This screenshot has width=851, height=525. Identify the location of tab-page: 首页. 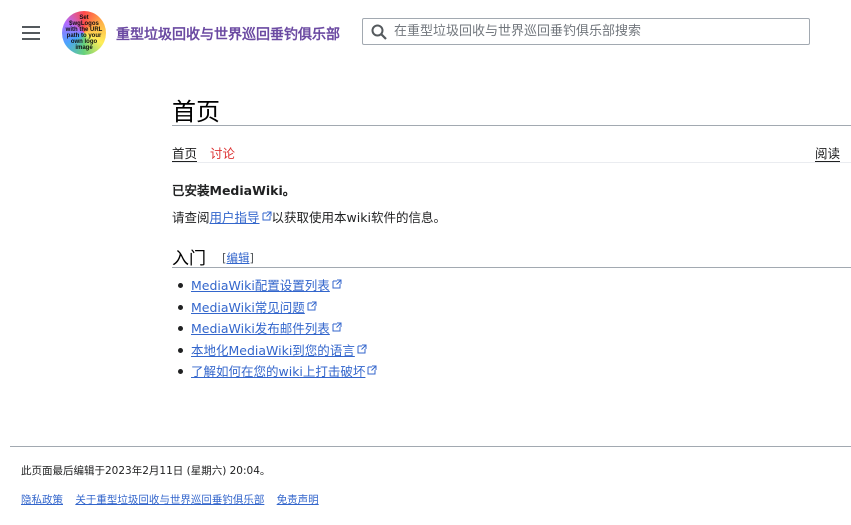
(184, 152).